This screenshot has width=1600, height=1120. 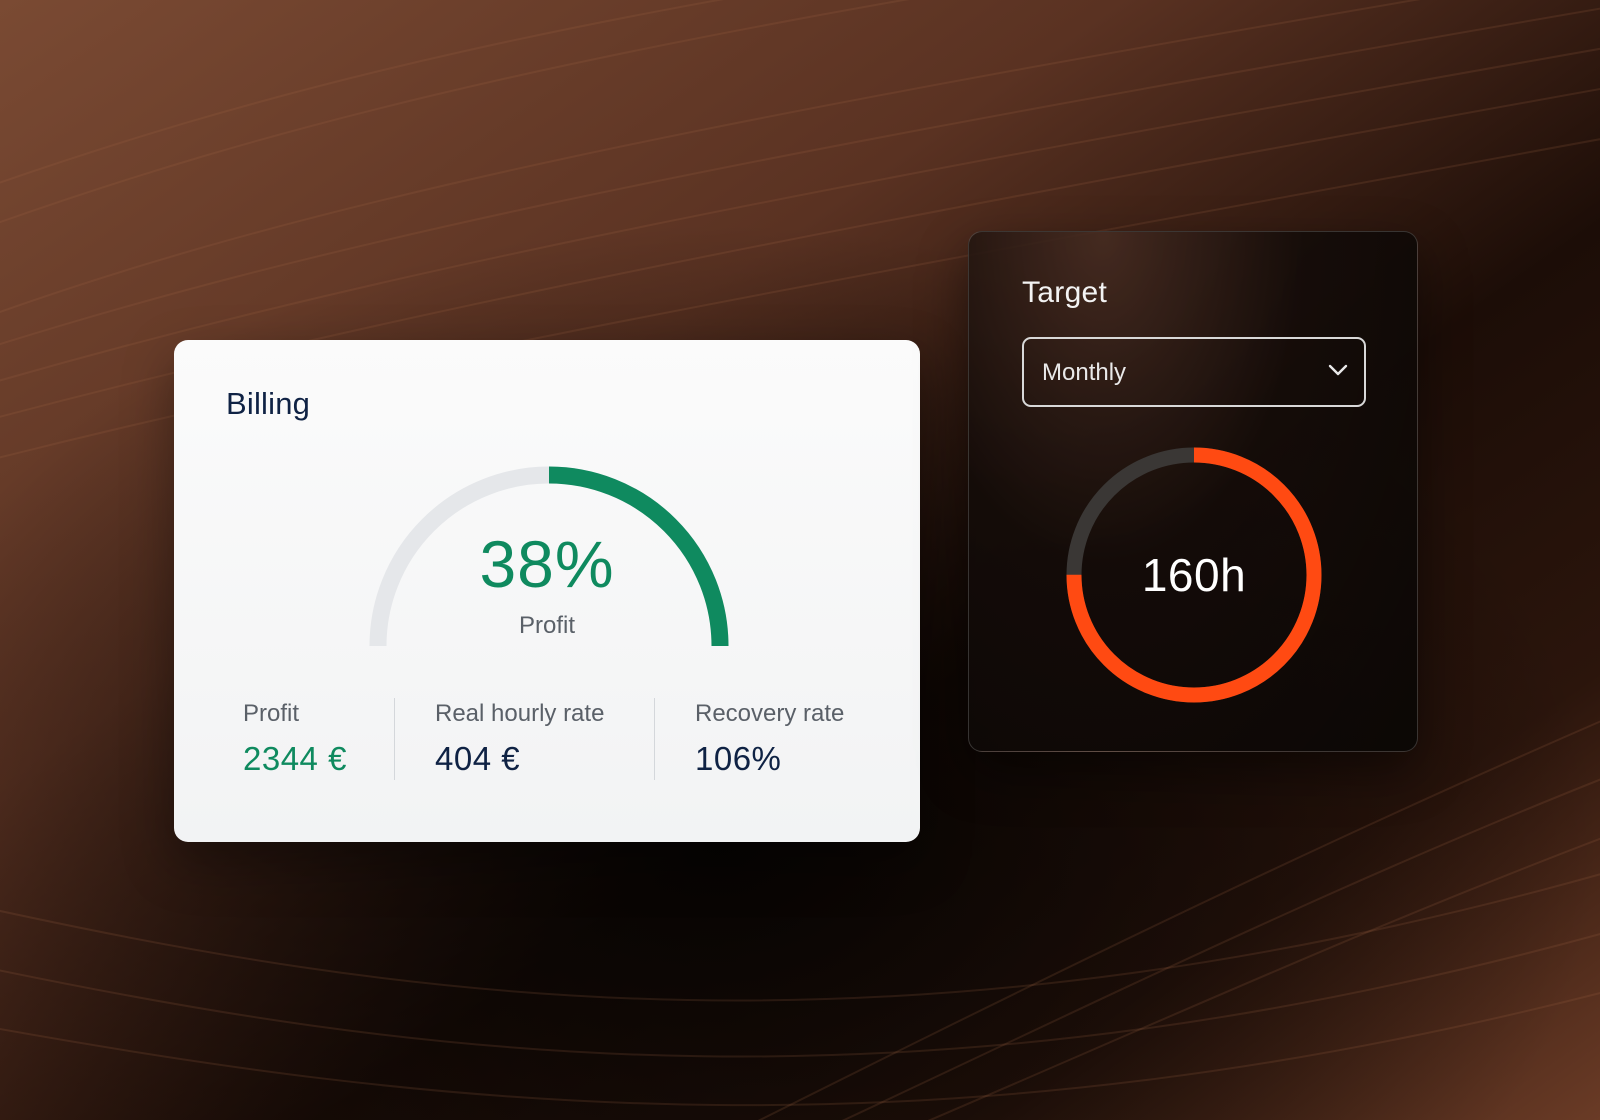 What do you see at coordinates (1194, 372) in the screenshot?
I see `period-select: Monthly` at bounding box center [1194, 372].